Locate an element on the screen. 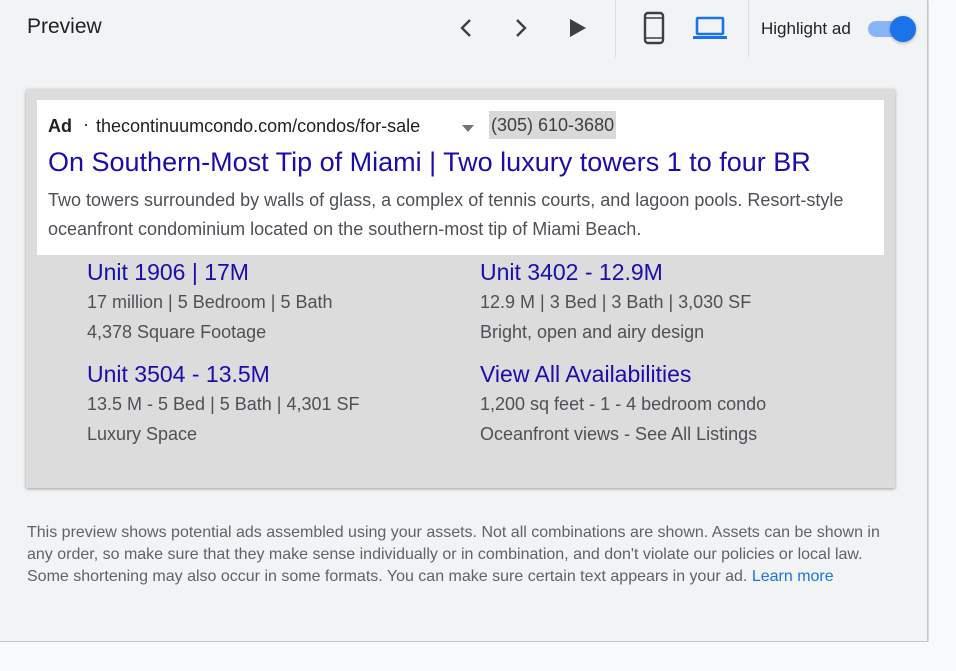 The height and width of the screenshot is (671, 956). sitelink-line: 4,378 Square Footage is located at coordinates (177, 332).